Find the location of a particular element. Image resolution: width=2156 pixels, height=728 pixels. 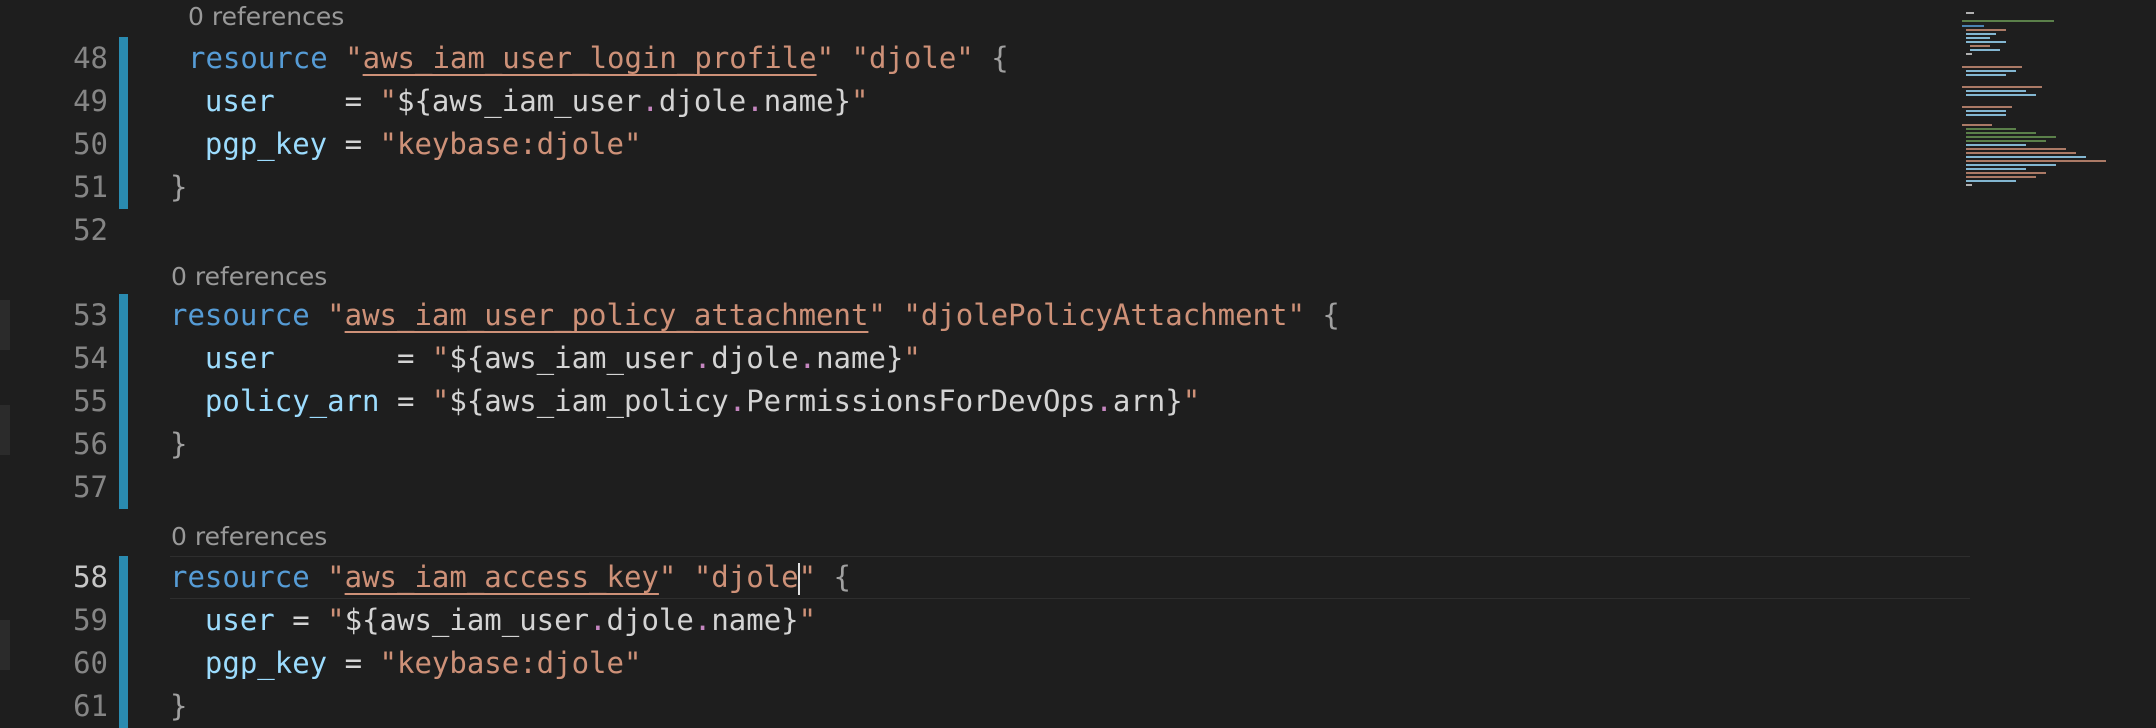

line-number: 58 is located at coordinates (90, 577).